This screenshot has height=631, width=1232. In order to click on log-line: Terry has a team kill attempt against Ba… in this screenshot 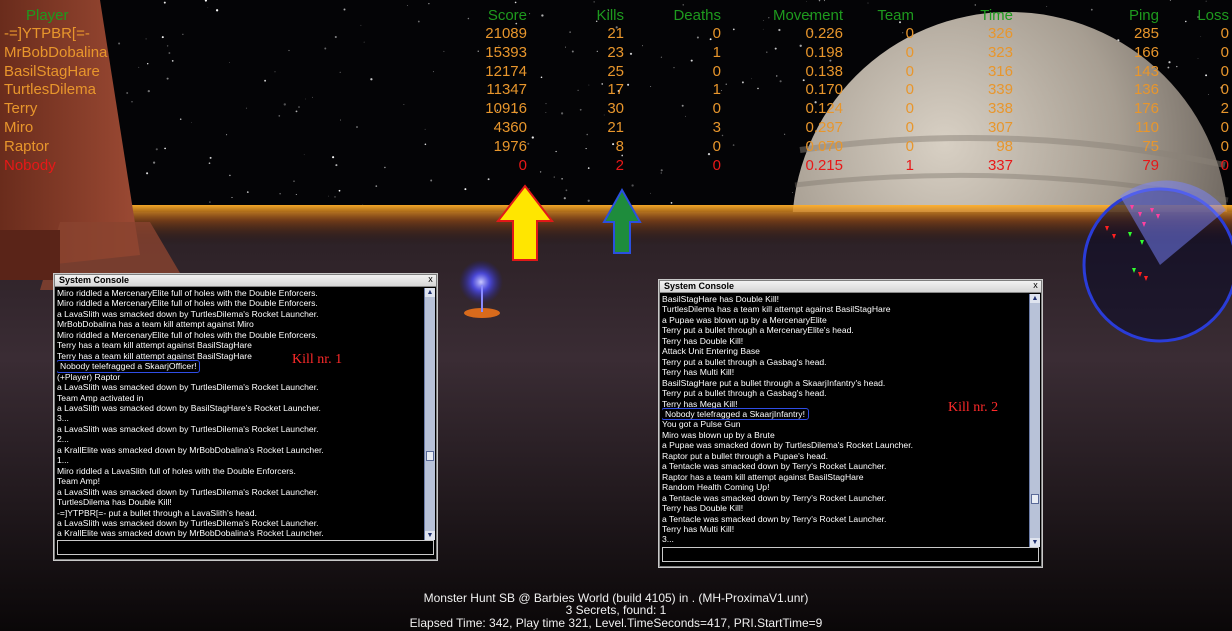, I will do `click(154, 355)`.